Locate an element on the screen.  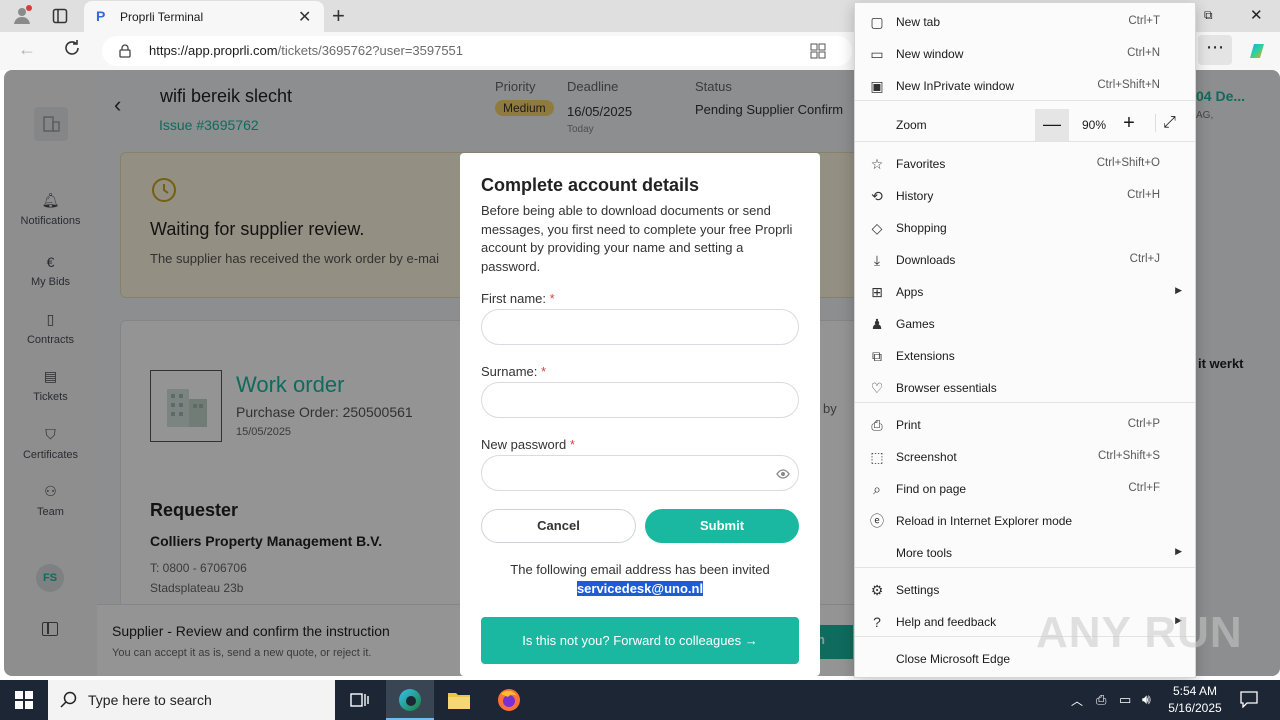
menu-item-extensions: ⧉ Extensions is located at coordinates (1025, 356).